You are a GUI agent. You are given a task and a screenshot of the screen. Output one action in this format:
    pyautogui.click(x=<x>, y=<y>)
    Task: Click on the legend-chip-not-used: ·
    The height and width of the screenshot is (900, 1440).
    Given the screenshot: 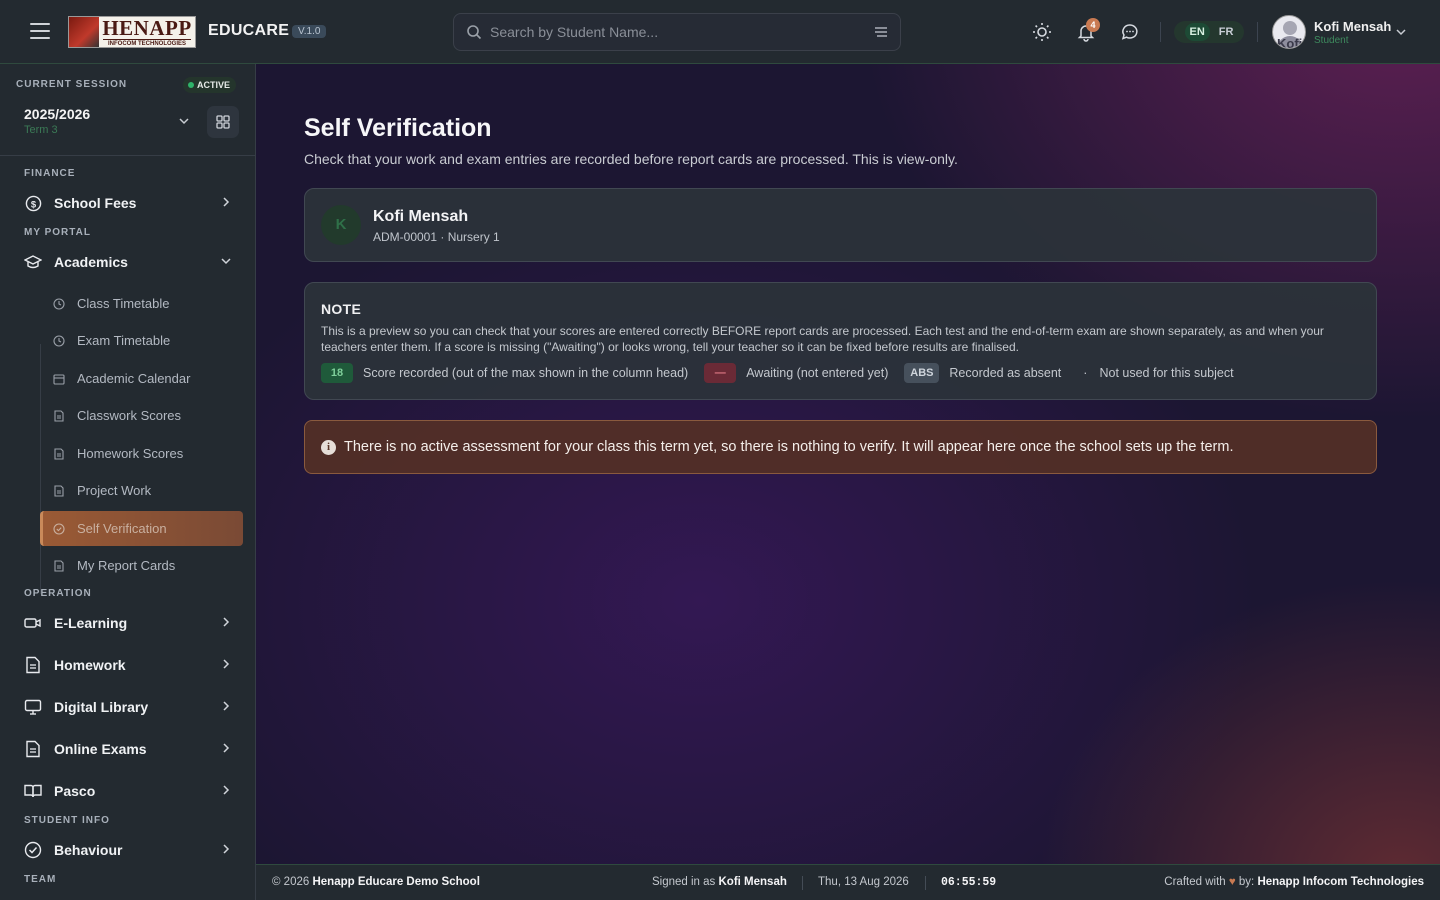 What is the action you would take?
    pyautogui.click(x=1085, y=373)
    